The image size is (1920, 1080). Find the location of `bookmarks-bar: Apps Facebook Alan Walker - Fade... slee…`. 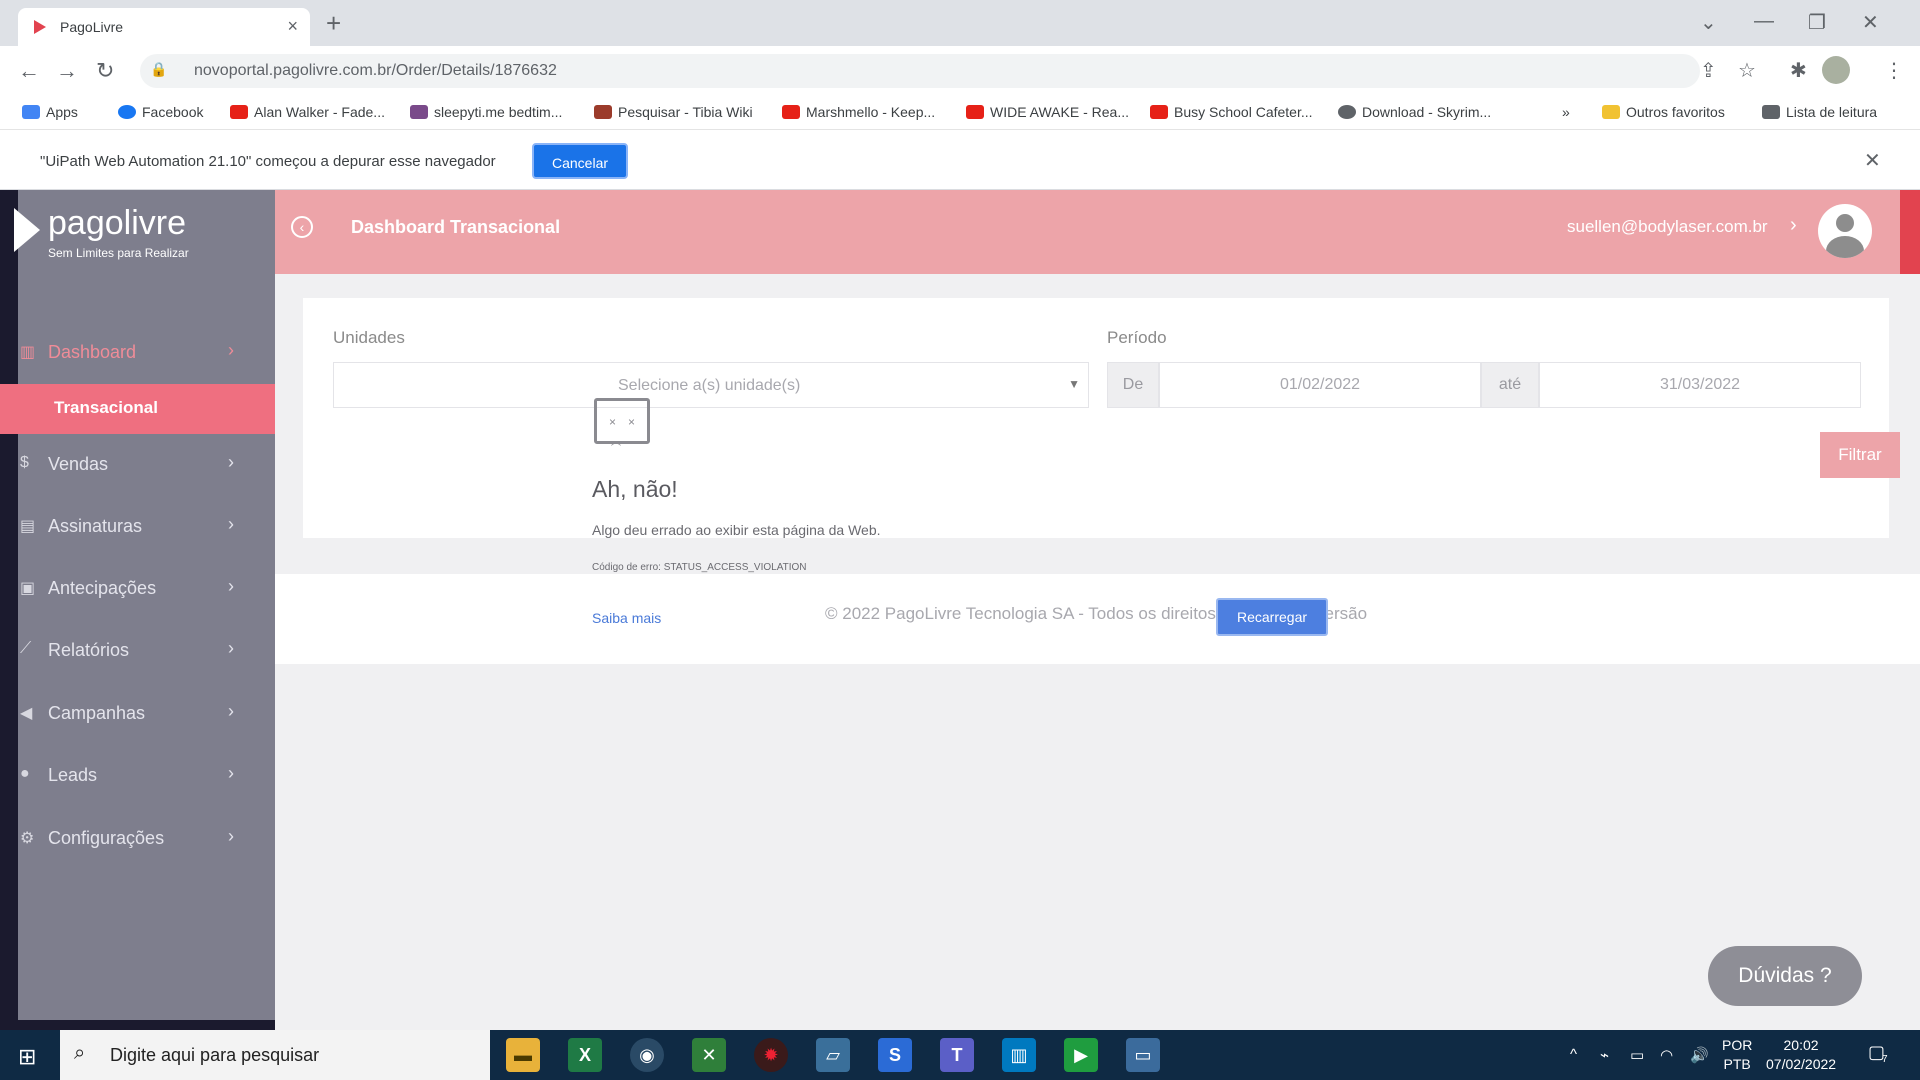

bookmarks-bar: Apps Facebook Alan Walker - Fade... slee… is located at coordinates (960, 113).